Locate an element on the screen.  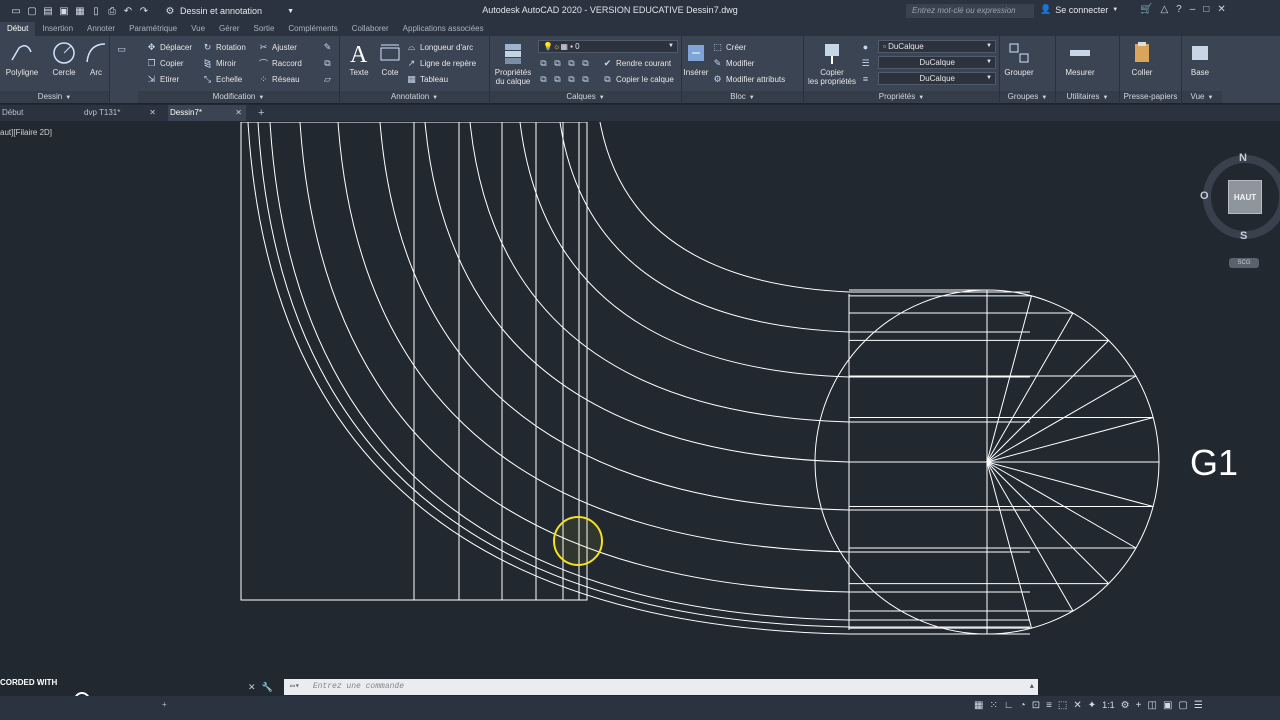
trim-tool: ✂ Ajuster is located at coordinates (277, 47).